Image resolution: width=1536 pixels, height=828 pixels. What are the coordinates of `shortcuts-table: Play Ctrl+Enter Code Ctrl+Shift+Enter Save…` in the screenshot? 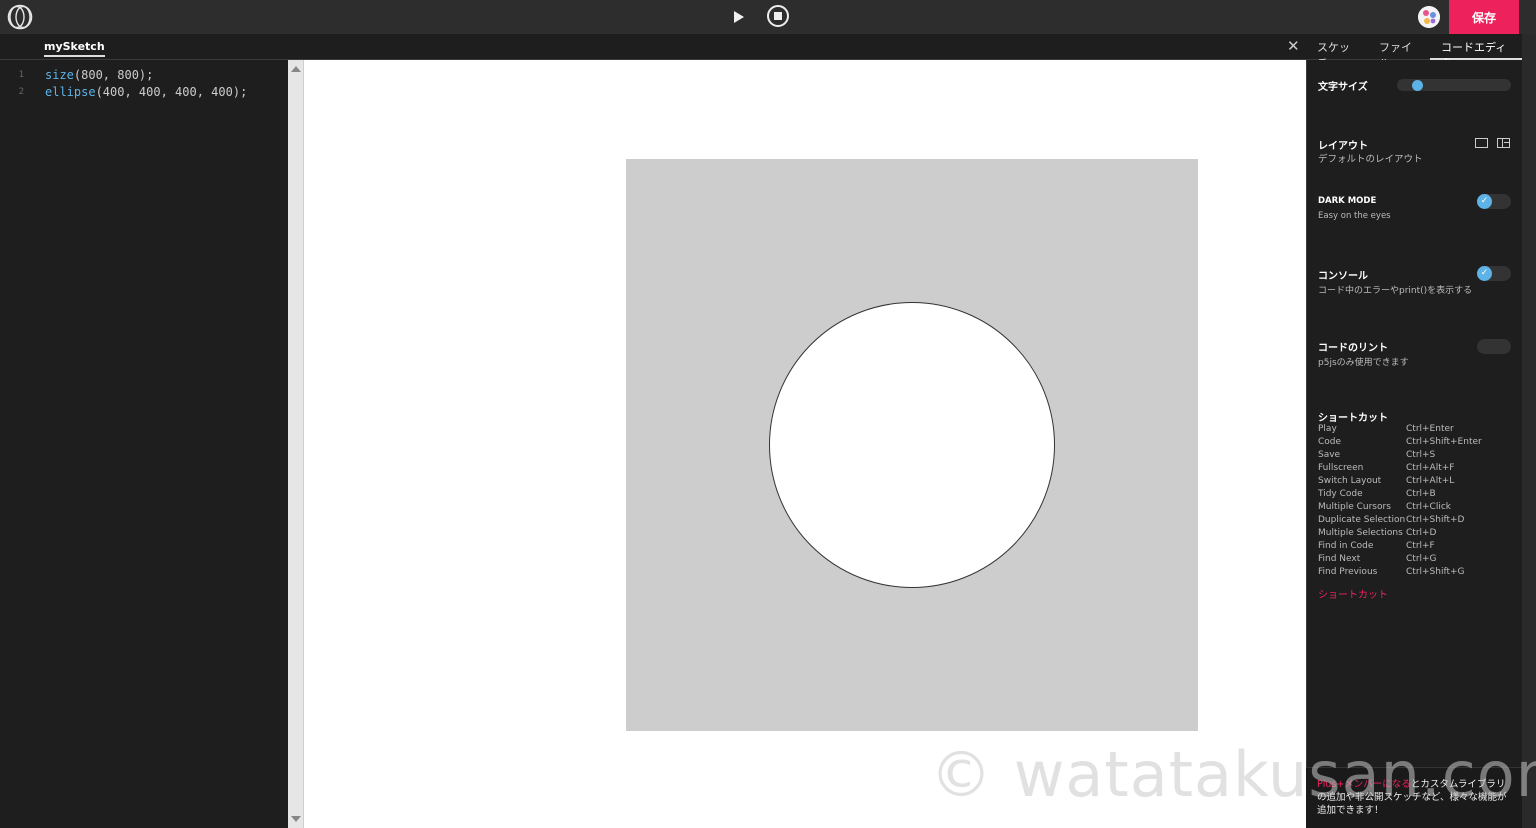 It's located at (1412, 502).